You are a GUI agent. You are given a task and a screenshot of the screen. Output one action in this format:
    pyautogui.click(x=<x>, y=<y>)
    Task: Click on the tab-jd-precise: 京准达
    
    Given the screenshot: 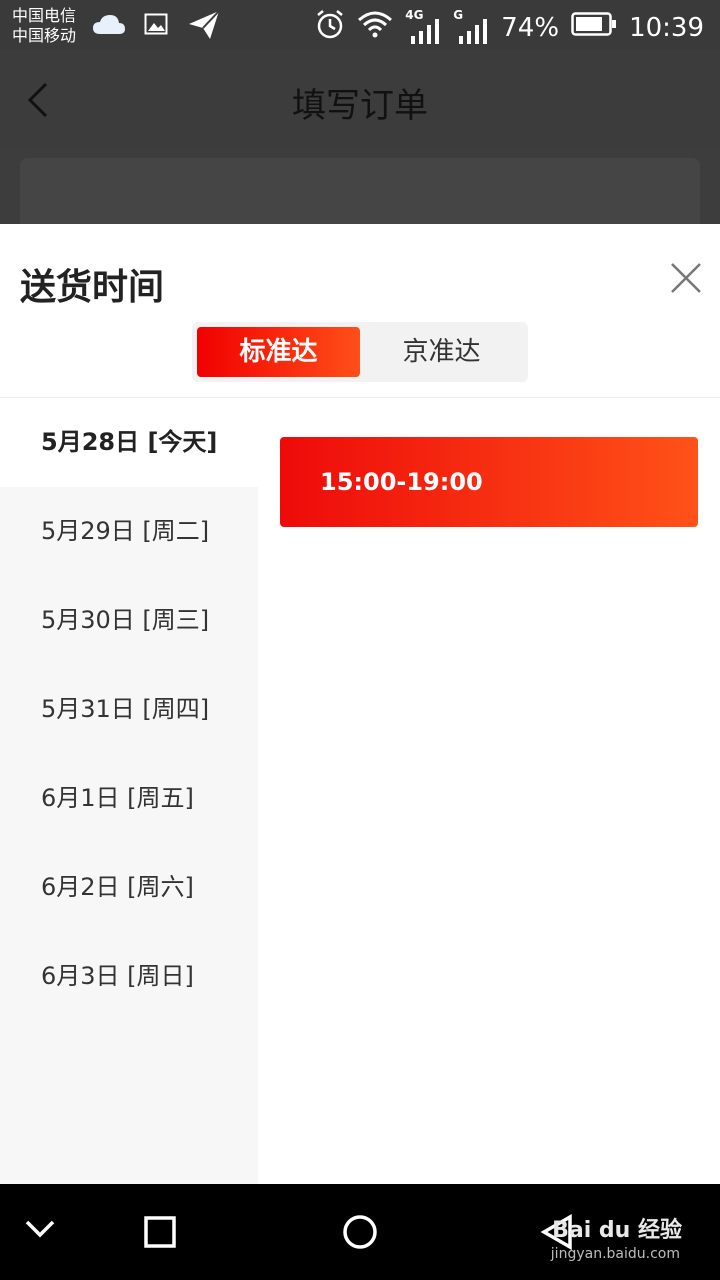 What is the action you would take?
    pyautogui.click(x=441, y=352)
    